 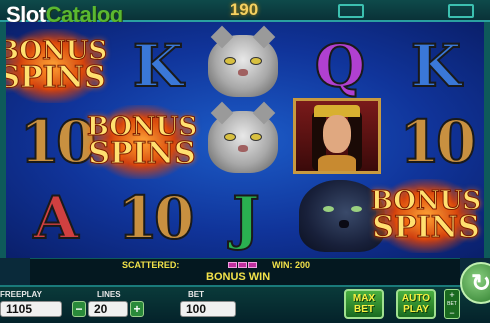 I want to click on lines-label: LINES, so click(x=109, y=294).